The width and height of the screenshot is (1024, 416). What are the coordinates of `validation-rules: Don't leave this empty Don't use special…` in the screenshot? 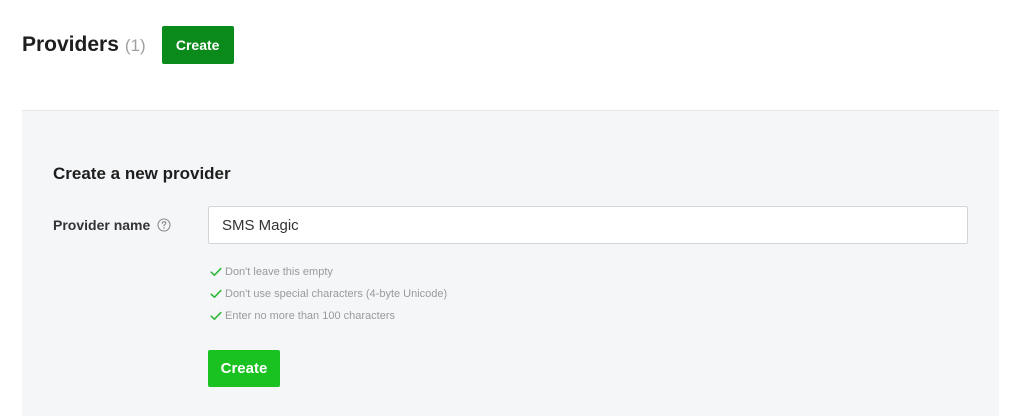 It's located at (328, 294).